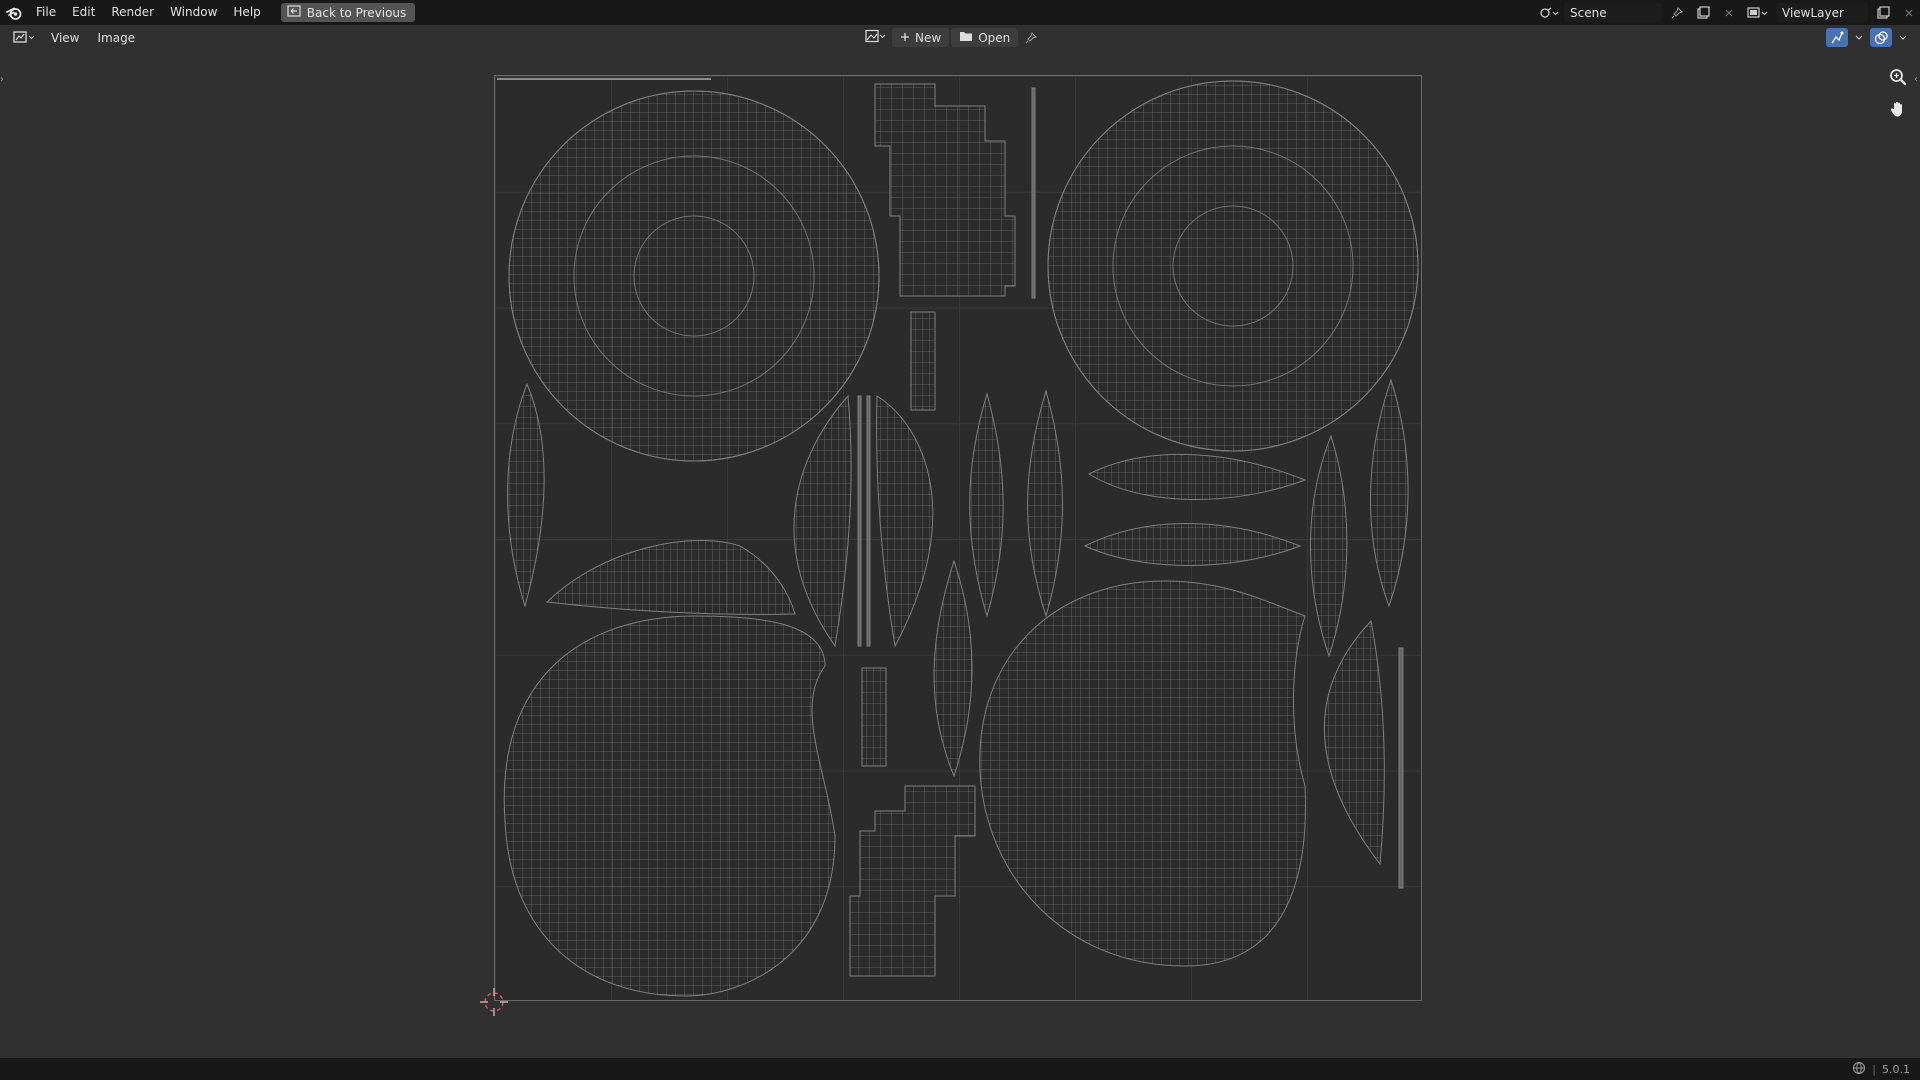  What do you see at coordinates (1898, 77) in the screenshot?
I see `zoom-icon` at bounding box center [1898, 77].